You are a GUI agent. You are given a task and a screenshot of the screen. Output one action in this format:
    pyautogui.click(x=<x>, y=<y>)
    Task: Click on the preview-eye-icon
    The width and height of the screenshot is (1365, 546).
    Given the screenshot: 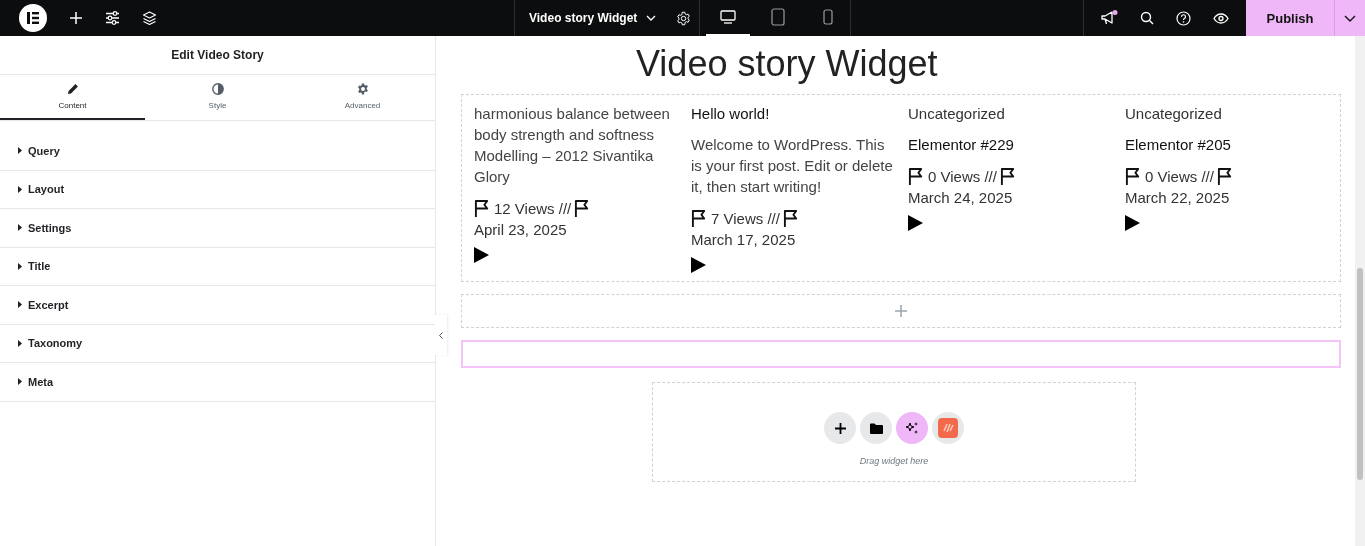 What is the action you would take?
    pyautogui.click(x=1221, y=18)
    